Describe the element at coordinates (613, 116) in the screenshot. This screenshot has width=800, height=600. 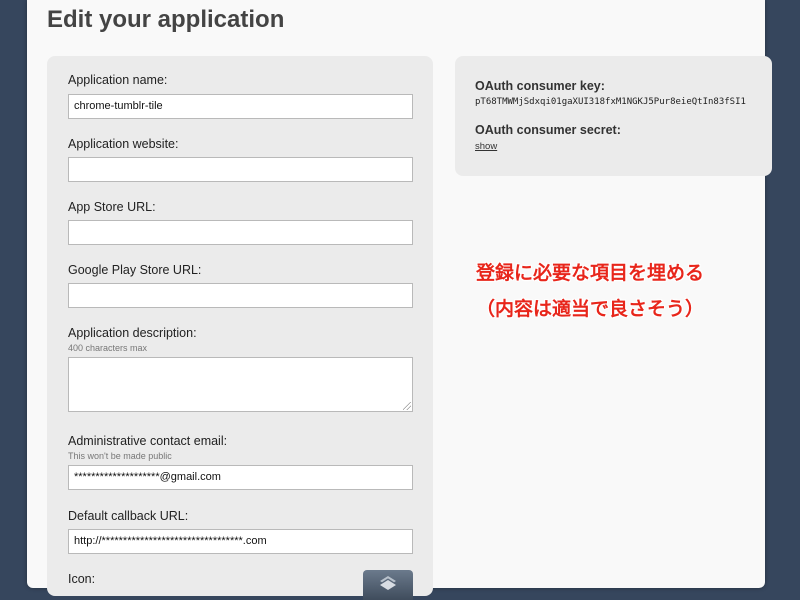
I see `oauth-panel` at that location.